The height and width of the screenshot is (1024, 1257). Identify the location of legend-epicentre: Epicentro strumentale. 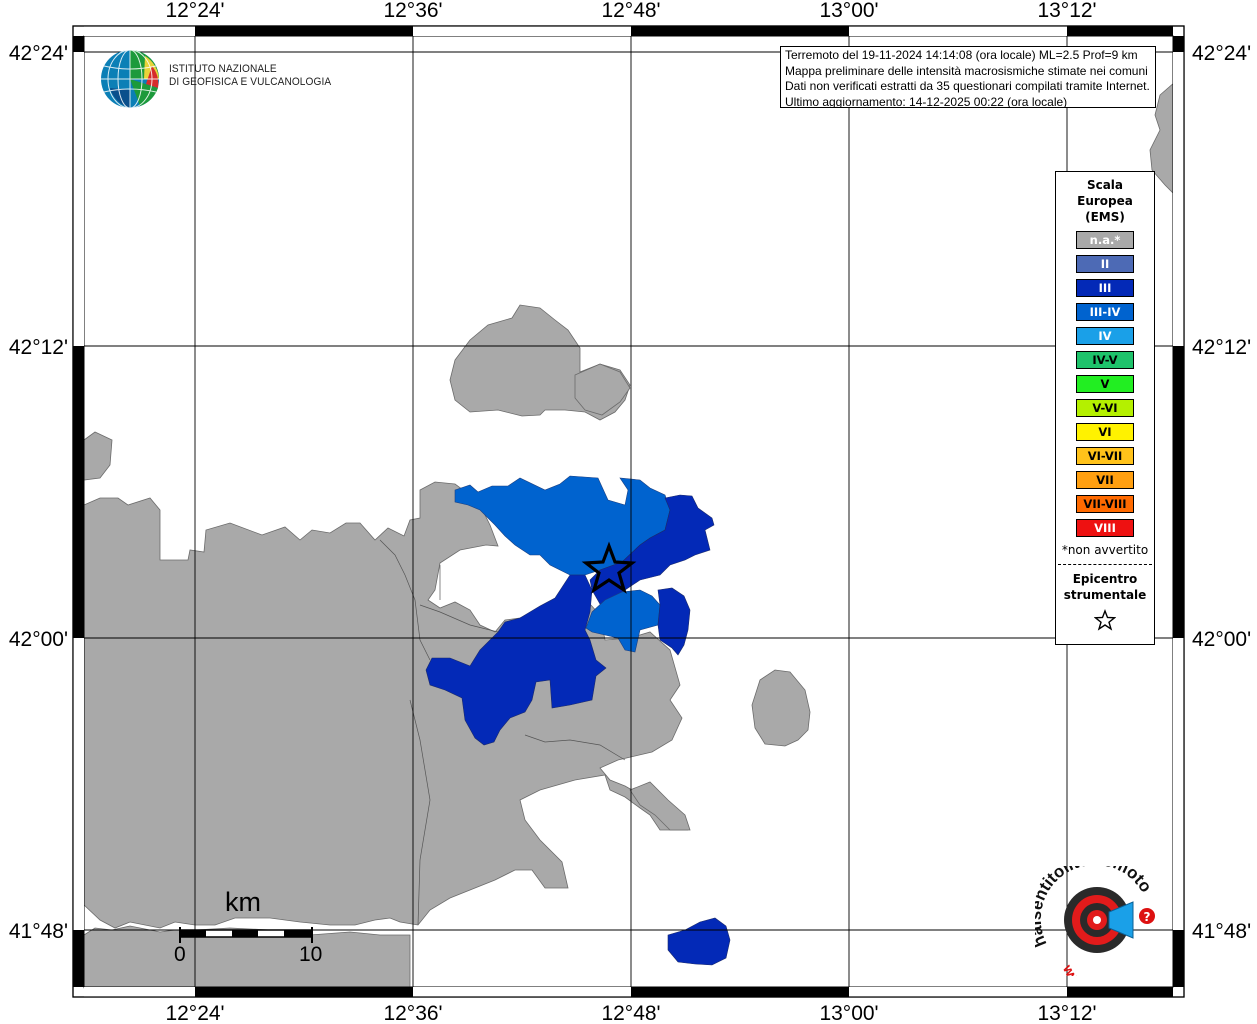
(1105, 587).